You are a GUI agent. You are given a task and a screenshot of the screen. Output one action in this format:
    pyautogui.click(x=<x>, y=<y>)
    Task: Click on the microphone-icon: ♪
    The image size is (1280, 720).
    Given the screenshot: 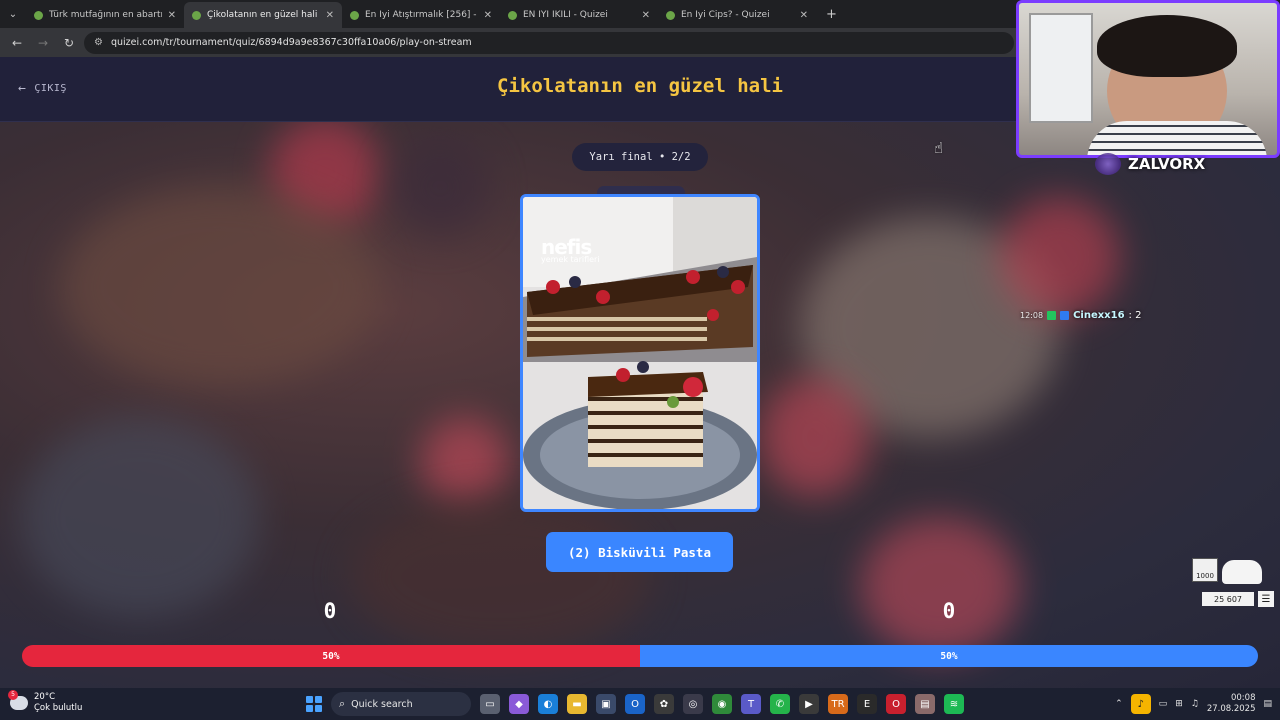 What is the action you would take?
    pyautogui.click(x=1140, y=704)
    